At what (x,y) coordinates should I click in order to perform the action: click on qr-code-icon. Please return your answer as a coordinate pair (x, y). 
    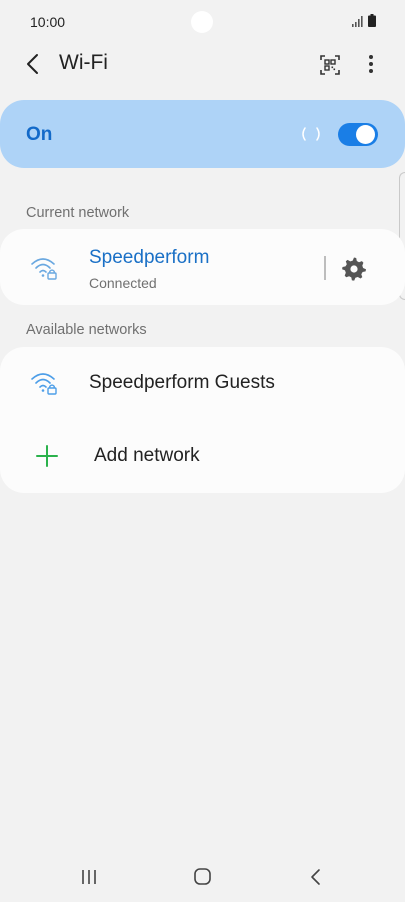
    Looking at the image, I should click on (330, 65).